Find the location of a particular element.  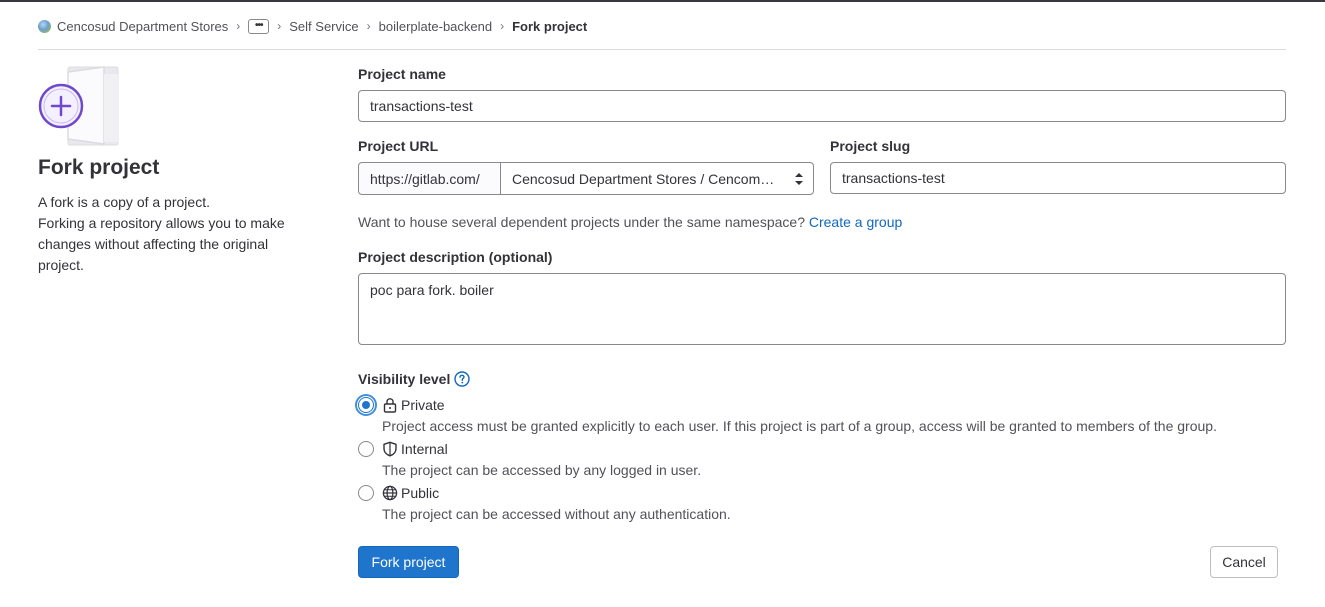

private-label: Private is located at coordinates (423, 405).